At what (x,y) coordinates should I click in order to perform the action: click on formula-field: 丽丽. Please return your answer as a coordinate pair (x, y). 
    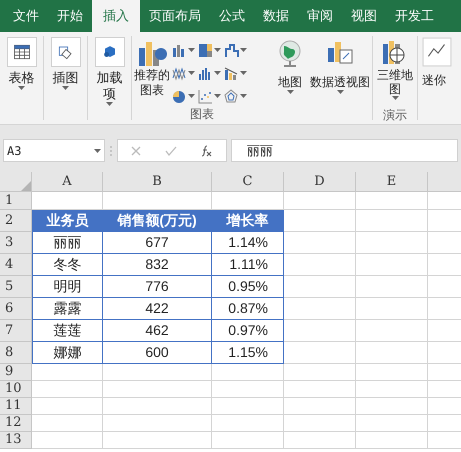
    Looking at the image, I should click on (344, 150).